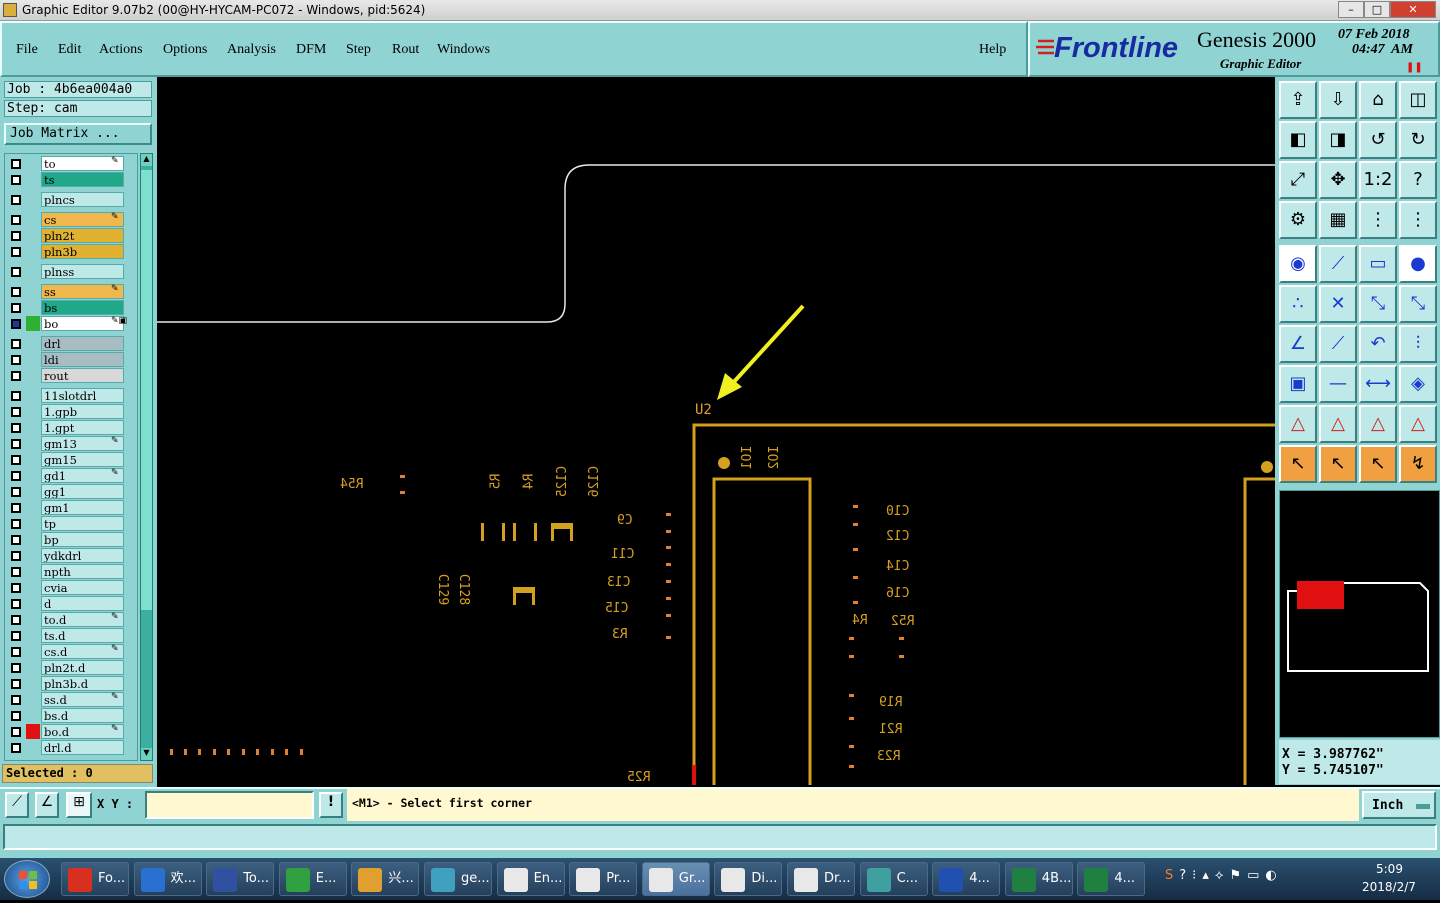  What do you see at coordinates (1338, 424) in the screenshot?
I see `triangle-a-icon: △` at bounding box center [1338, 424].